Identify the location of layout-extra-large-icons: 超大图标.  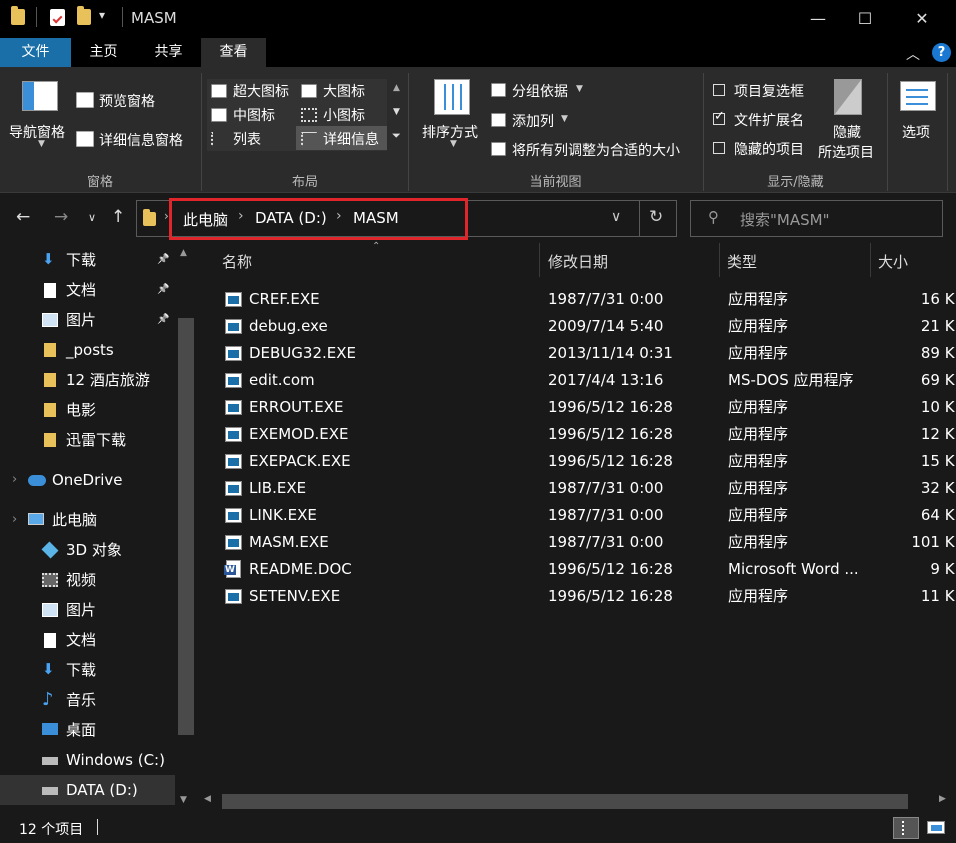
(261, 91).